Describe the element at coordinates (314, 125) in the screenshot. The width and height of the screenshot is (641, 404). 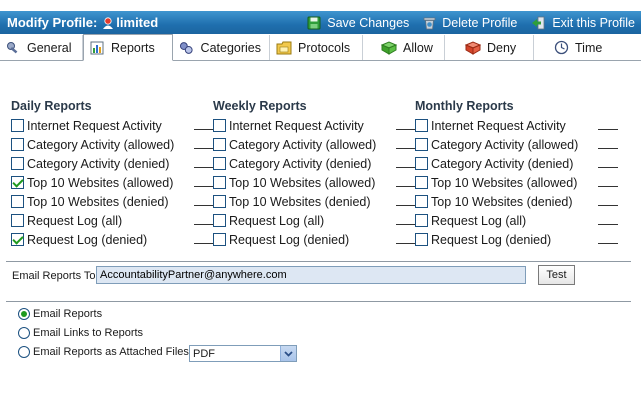
I see `weekly-report-item: Internet Request Activity` at that location.